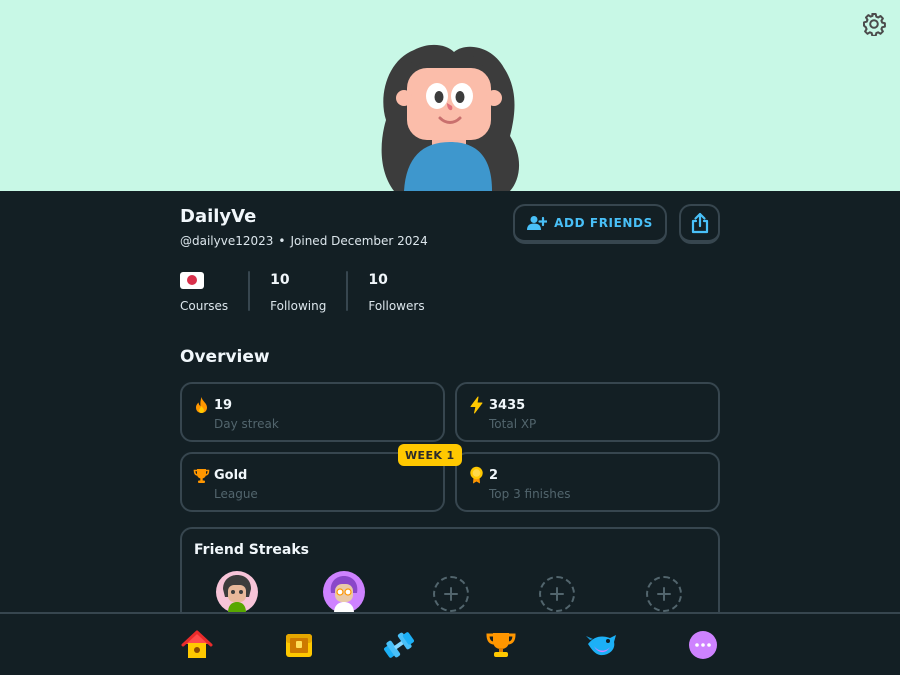 The width and height of the screenshot is (900, 675). I want to click on following-count: 10, so click(280, 280).